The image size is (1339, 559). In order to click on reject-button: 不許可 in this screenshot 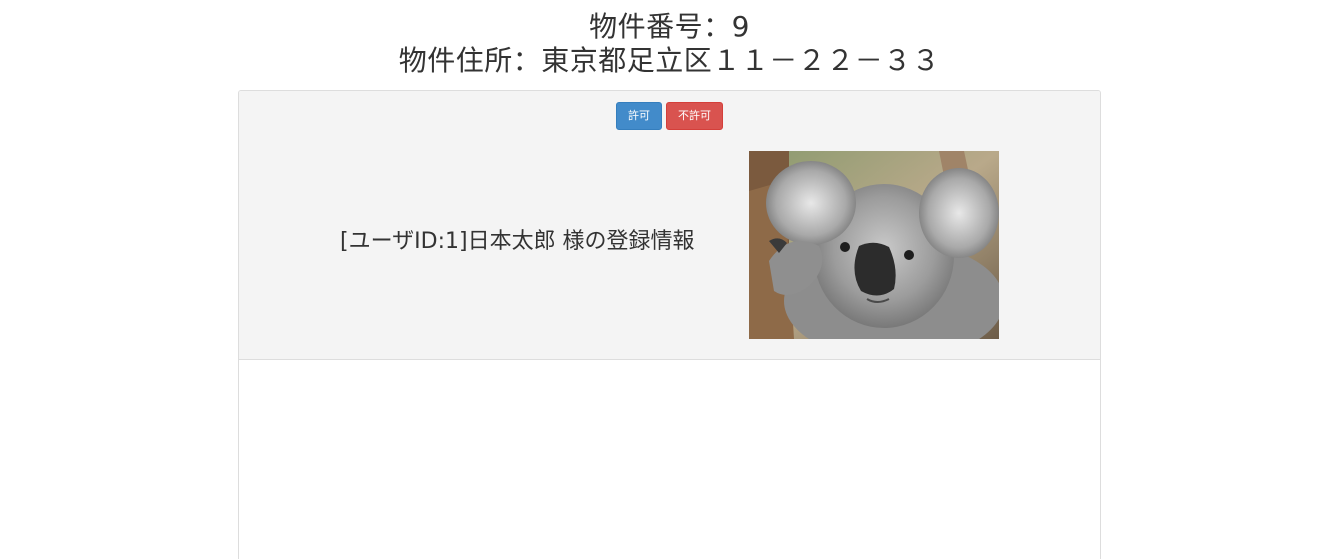, I will do `click(694, 116)`.